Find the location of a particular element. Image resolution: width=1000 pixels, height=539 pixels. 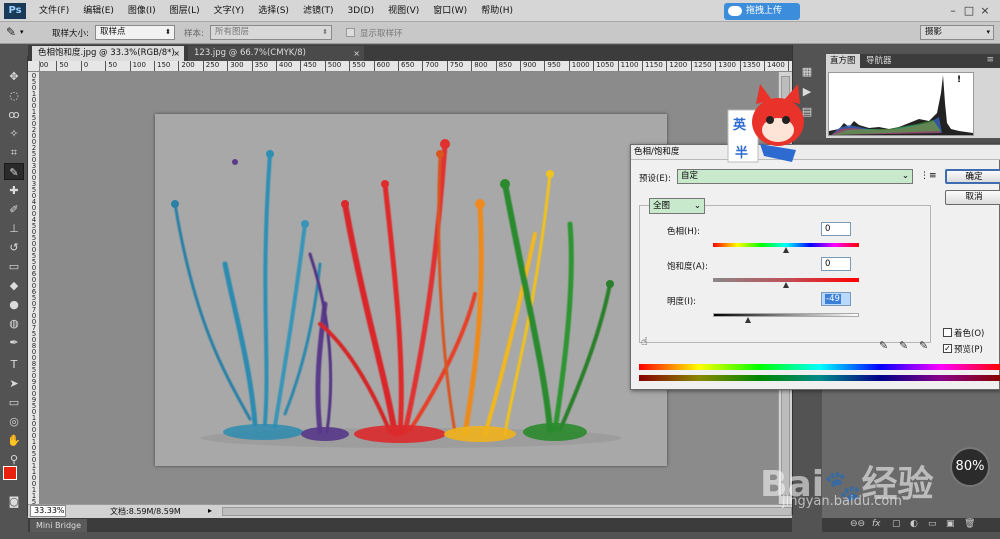

swatch-panel-icon: ▦ is located at coordinates (807, 71).